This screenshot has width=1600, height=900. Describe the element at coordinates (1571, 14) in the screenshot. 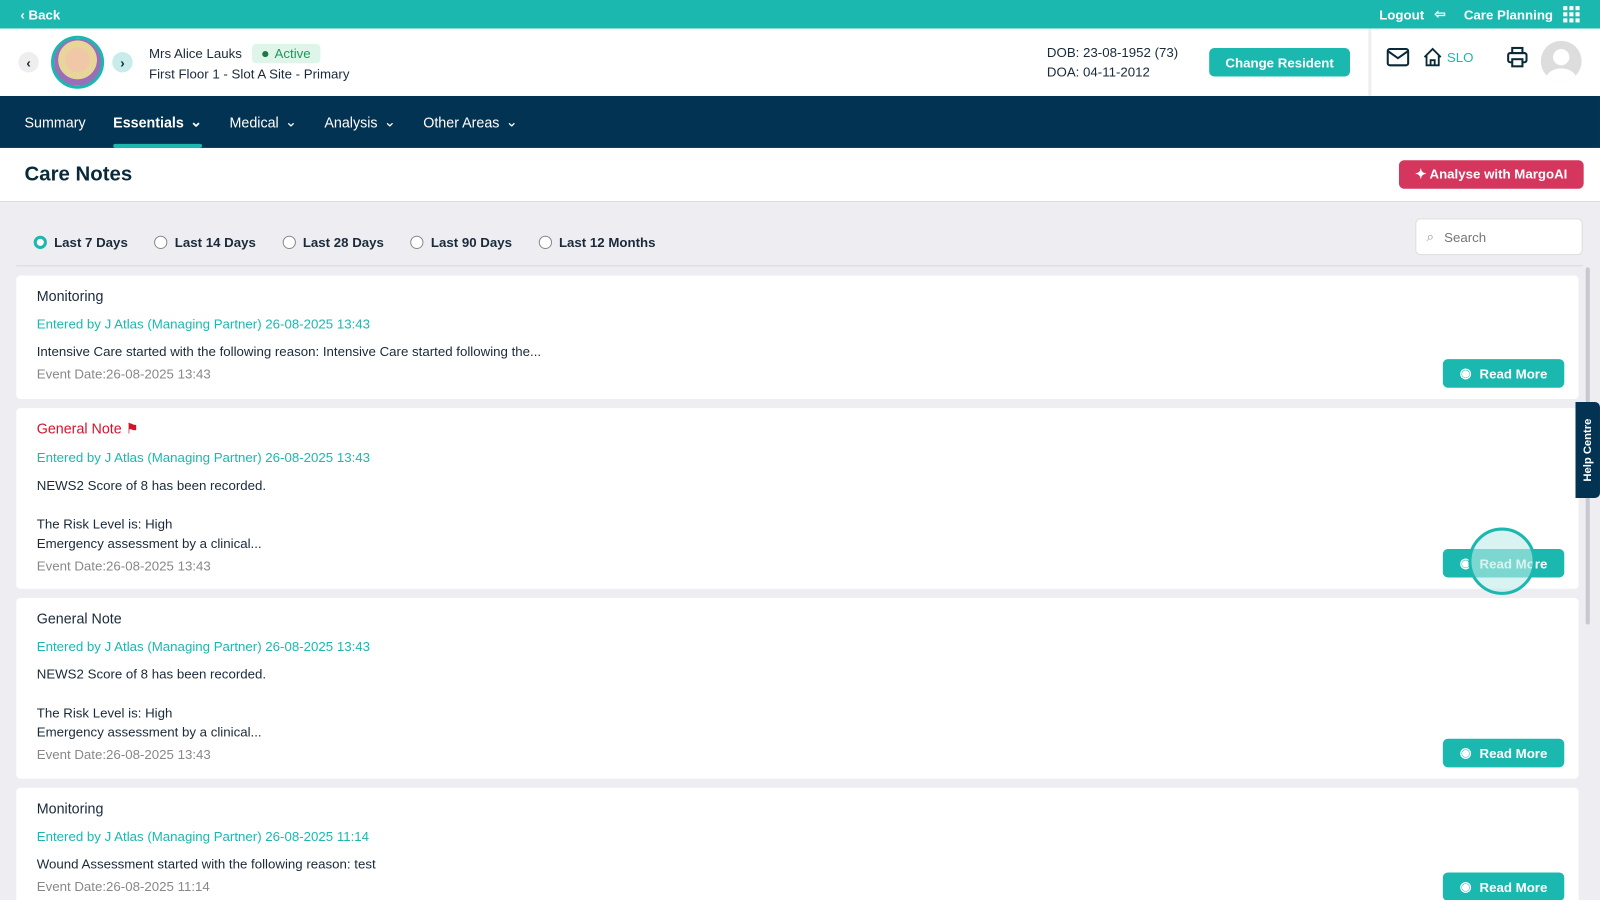

I see `apps-grid-icon` at that location.